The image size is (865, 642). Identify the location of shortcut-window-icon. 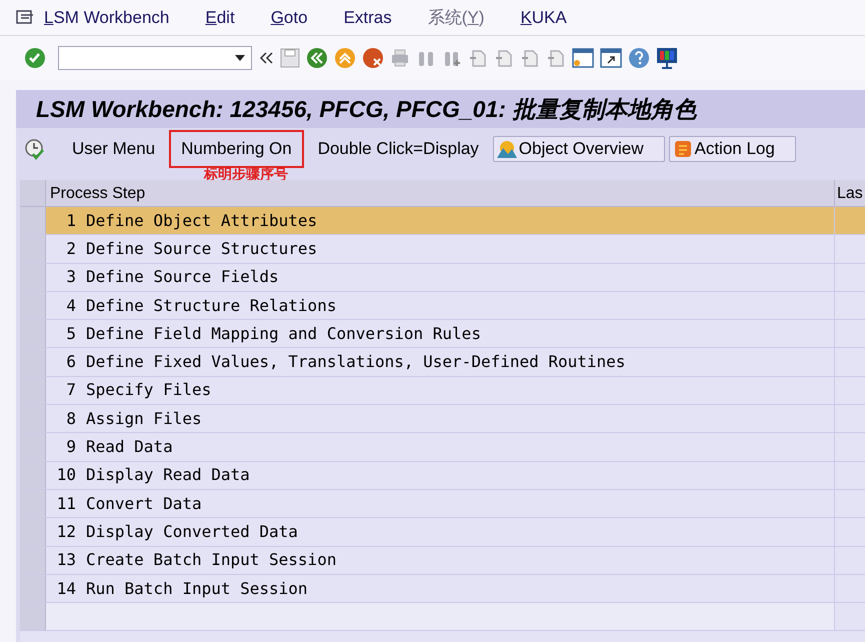
(611, 58).